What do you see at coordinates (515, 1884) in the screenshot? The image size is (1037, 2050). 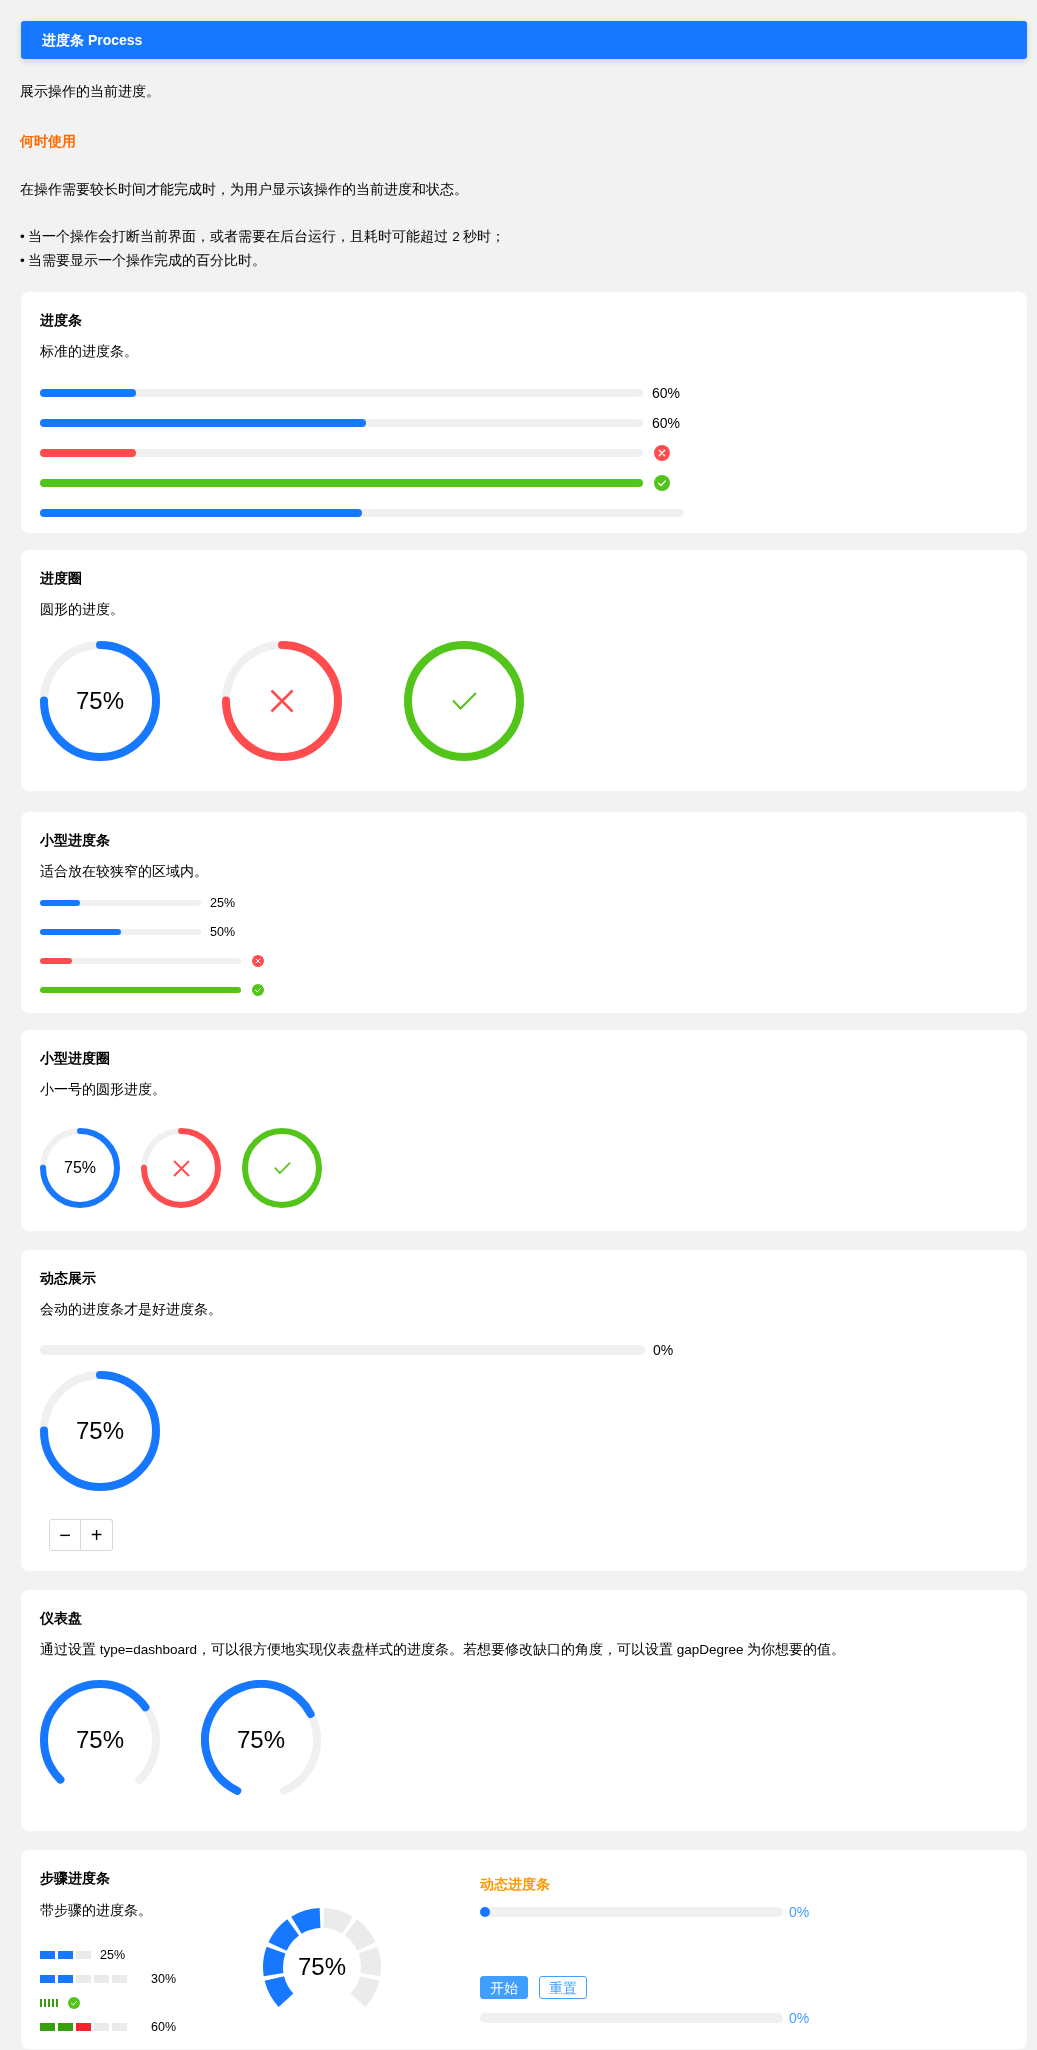 I see `section-heading: 动态进度条` at bounding box center [515, 1884].